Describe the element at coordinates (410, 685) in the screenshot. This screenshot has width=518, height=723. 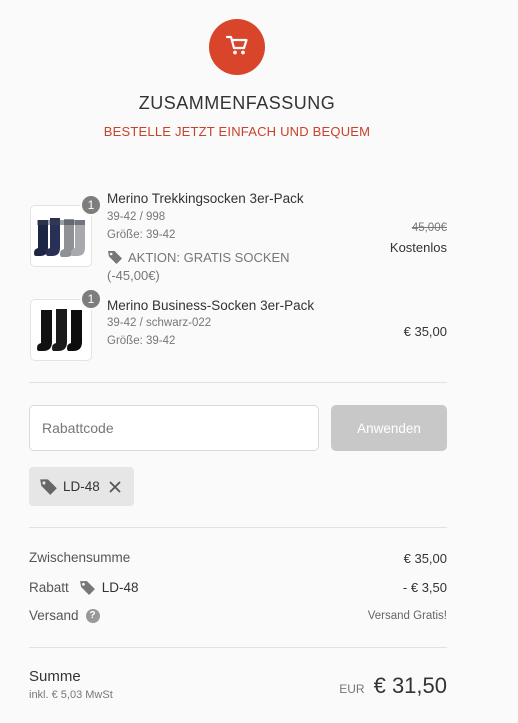
I see `total-value: € 31,50` at that location.